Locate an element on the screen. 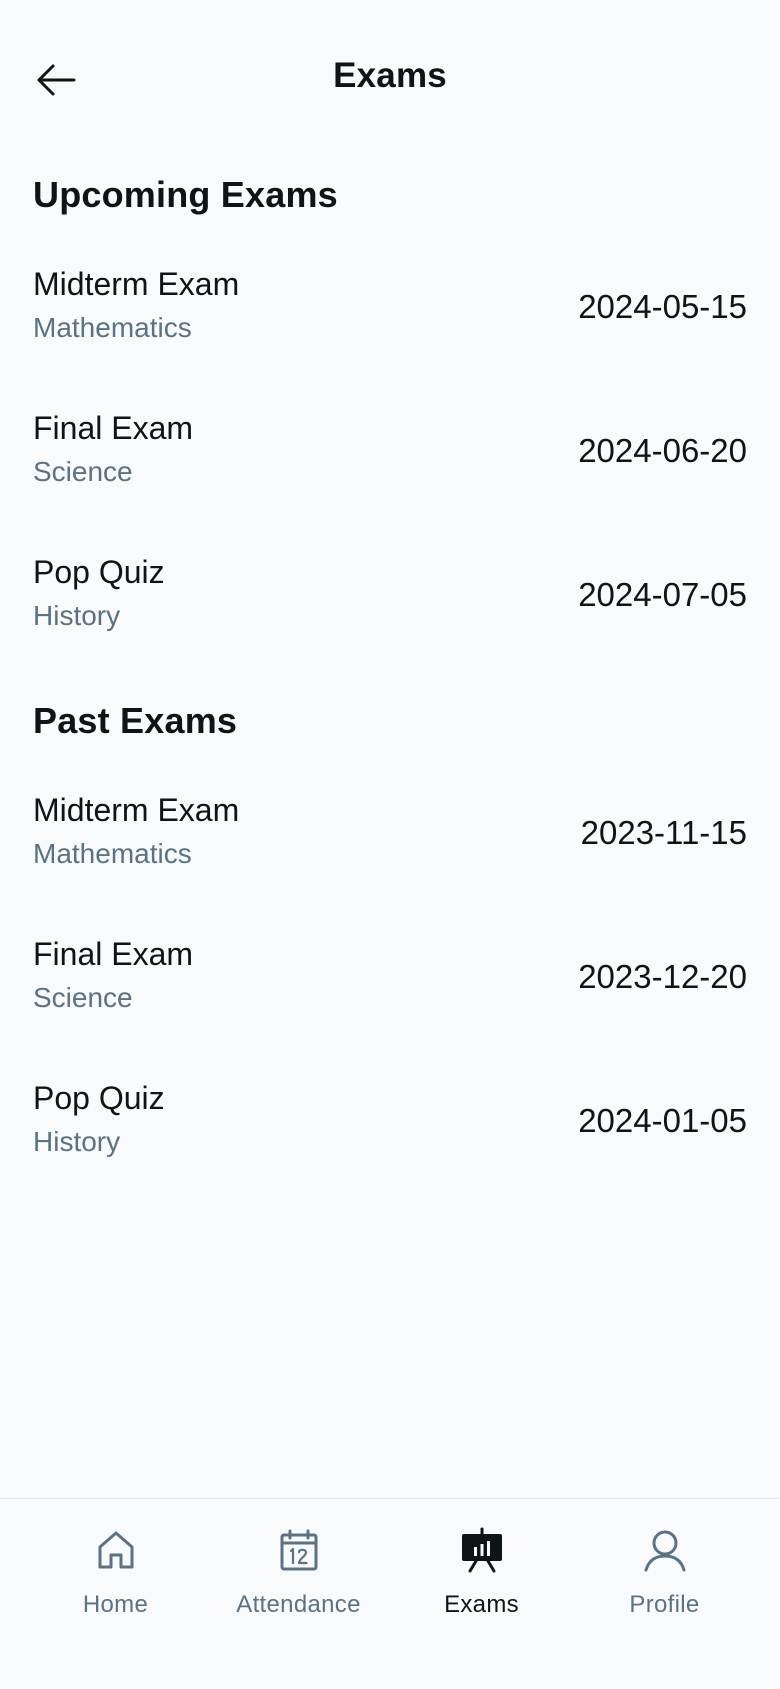  nav-item-home: Home is located at coordinates (115, 1594).